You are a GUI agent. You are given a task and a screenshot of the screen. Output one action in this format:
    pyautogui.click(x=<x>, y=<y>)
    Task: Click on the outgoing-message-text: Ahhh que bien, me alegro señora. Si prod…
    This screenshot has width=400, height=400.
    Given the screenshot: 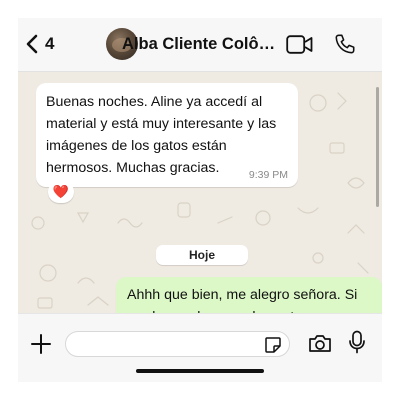 What is the action you would take?
    pyautogui.click(x=242, y=300)
    